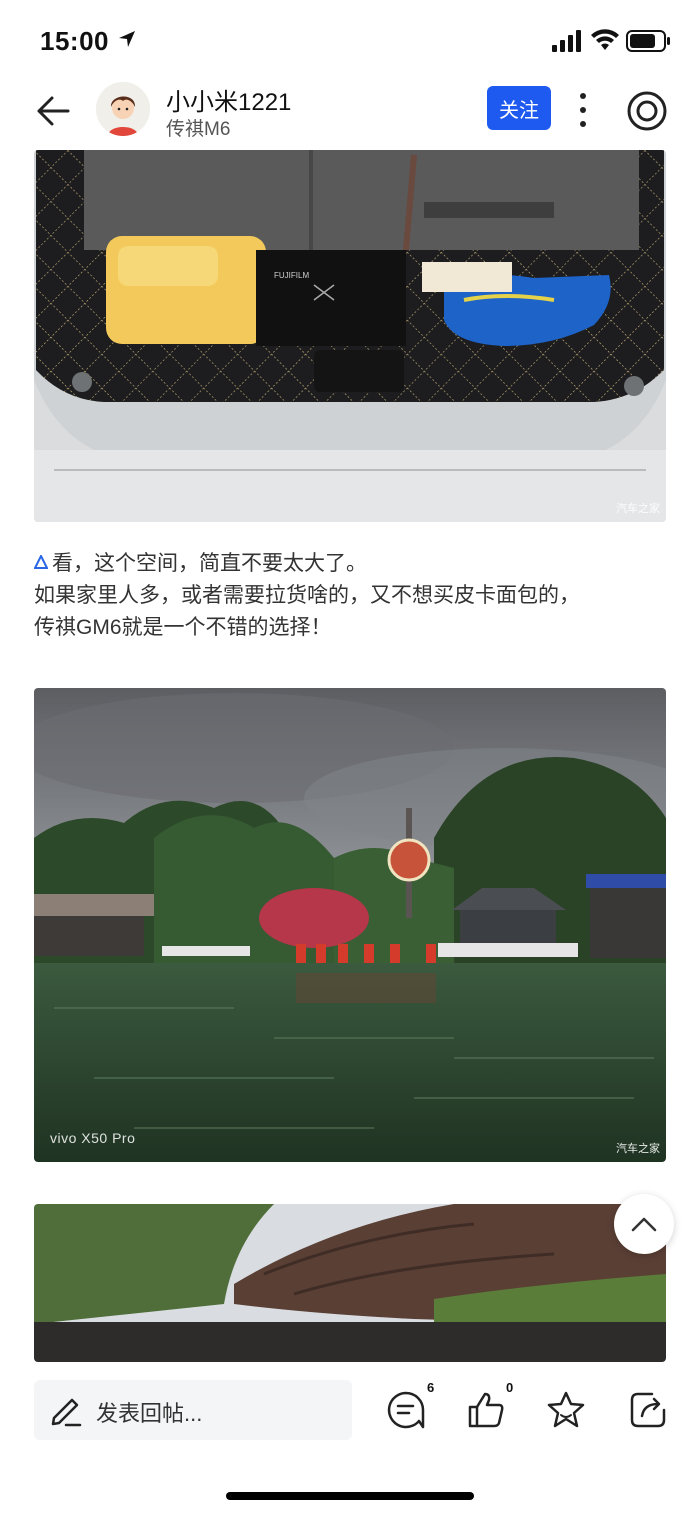  Describe the element at coordinates (350, 1283) in the screenshot. I see `post-image-rock` at that location.